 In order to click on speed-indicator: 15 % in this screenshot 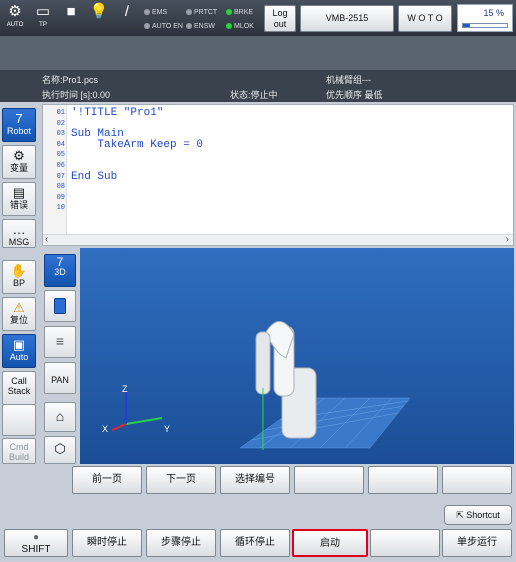, I will do `click(485, 18)`.